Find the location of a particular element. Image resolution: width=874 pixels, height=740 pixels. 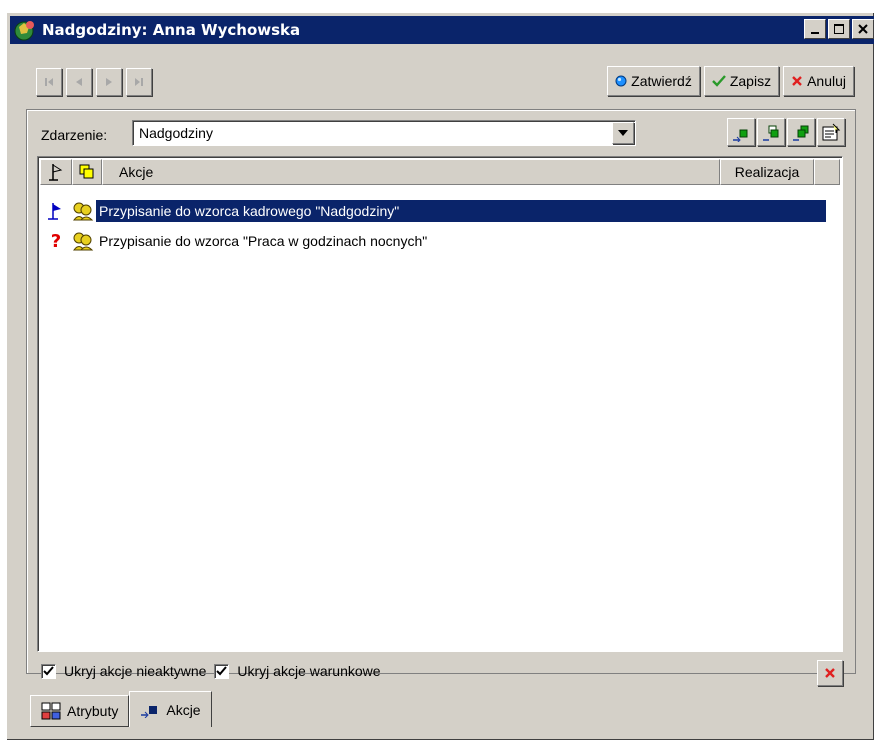

tab-atrybuty: Atrybuty is located at coordinates (80, 711).